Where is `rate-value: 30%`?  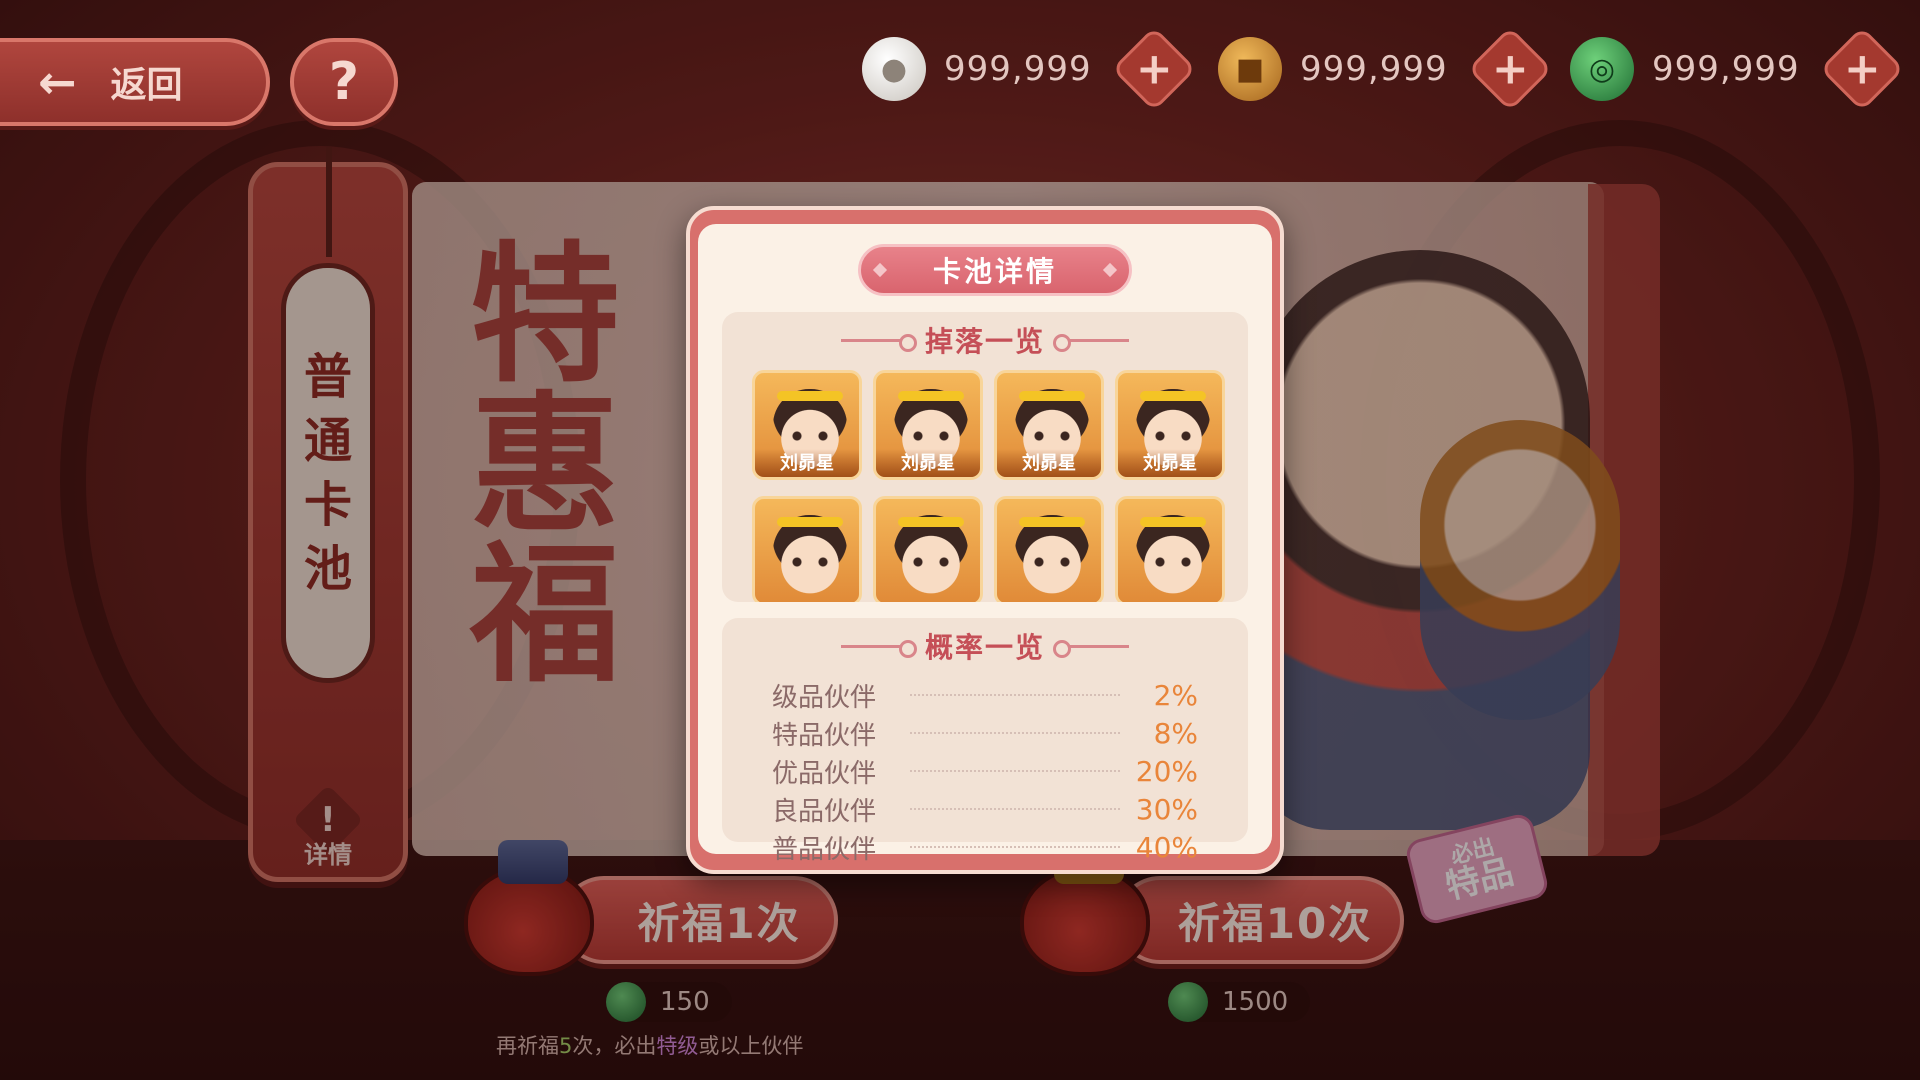
rate-value: 30% is located at coordinates (1166, 809).